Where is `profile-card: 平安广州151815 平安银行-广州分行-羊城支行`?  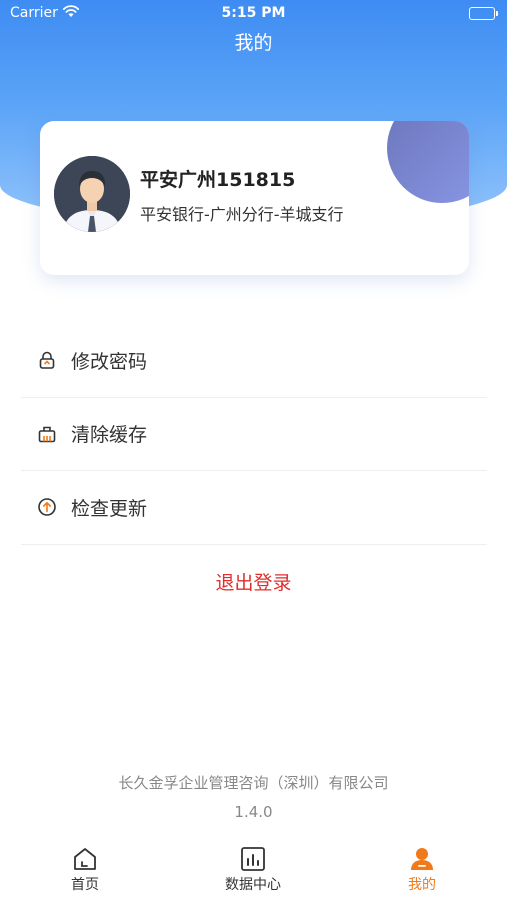
profile-card: 平安广州151815 平安银行-广州分行-羊城支行 is located at coordinates (254, 198).